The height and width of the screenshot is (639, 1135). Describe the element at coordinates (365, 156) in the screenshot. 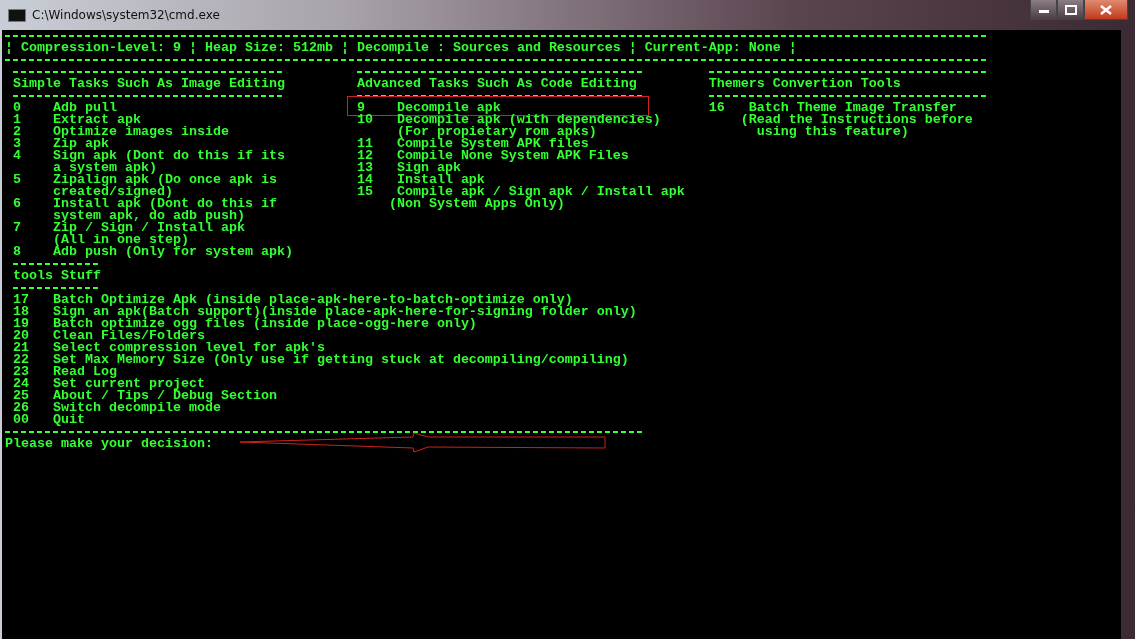

I see `option-number: 12` at that location.